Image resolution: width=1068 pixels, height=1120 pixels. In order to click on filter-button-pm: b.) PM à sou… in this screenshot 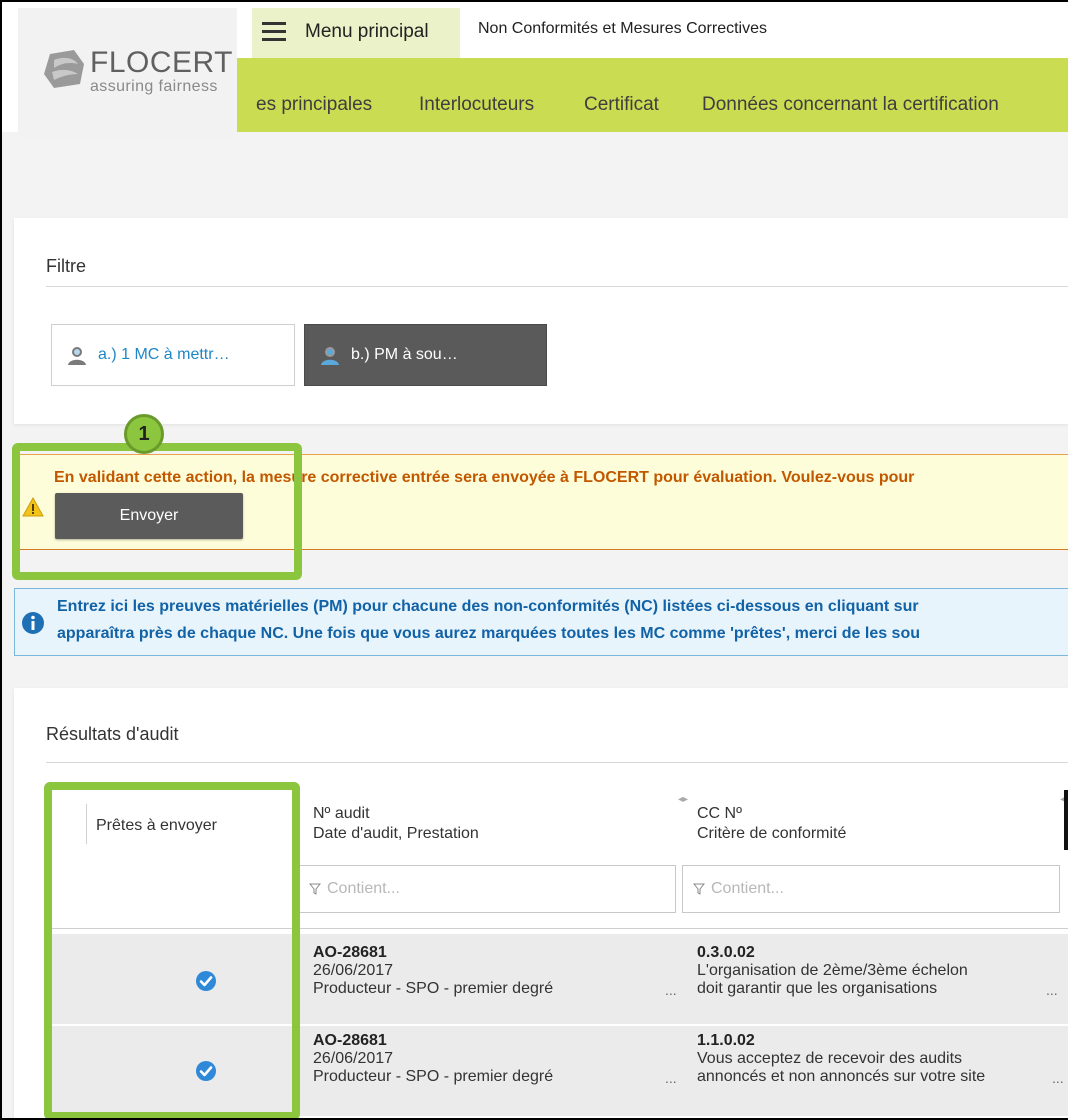, I will do `click(425, 355)`.